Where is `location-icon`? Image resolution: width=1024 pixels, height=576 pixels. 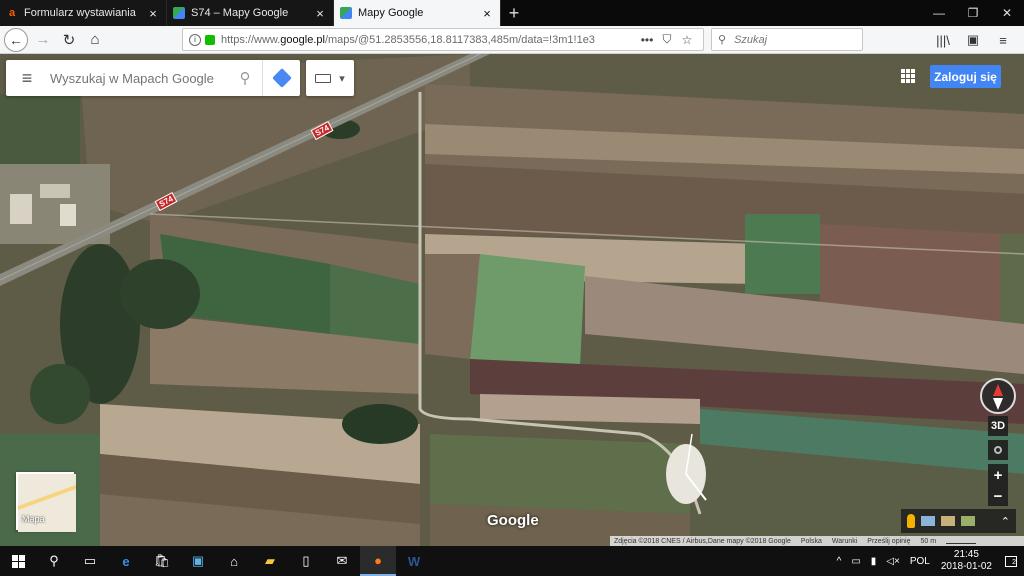 location-icon is located at coordinates (998, 450).